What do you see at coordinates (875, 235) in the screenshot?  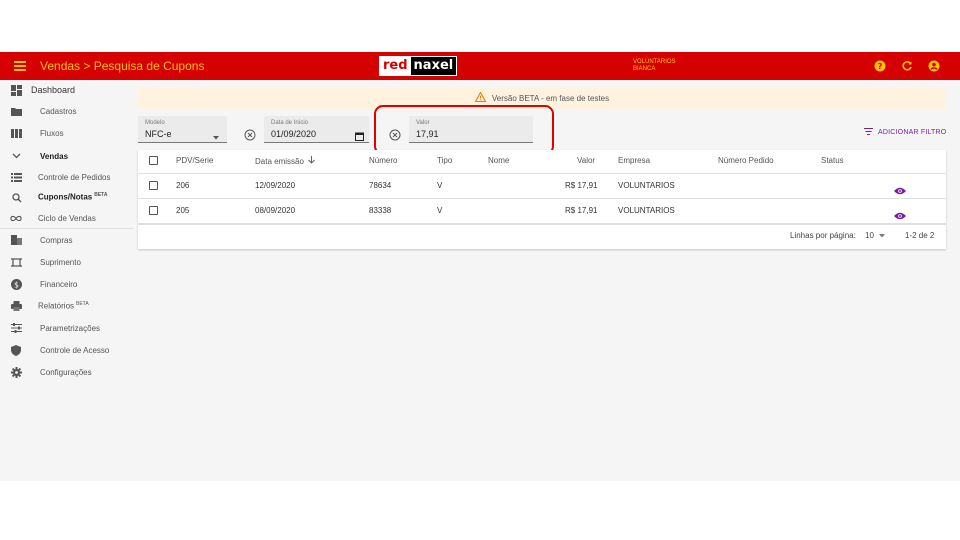 I see `rows-per-page-select: 10` at bounding box center [875, 235].